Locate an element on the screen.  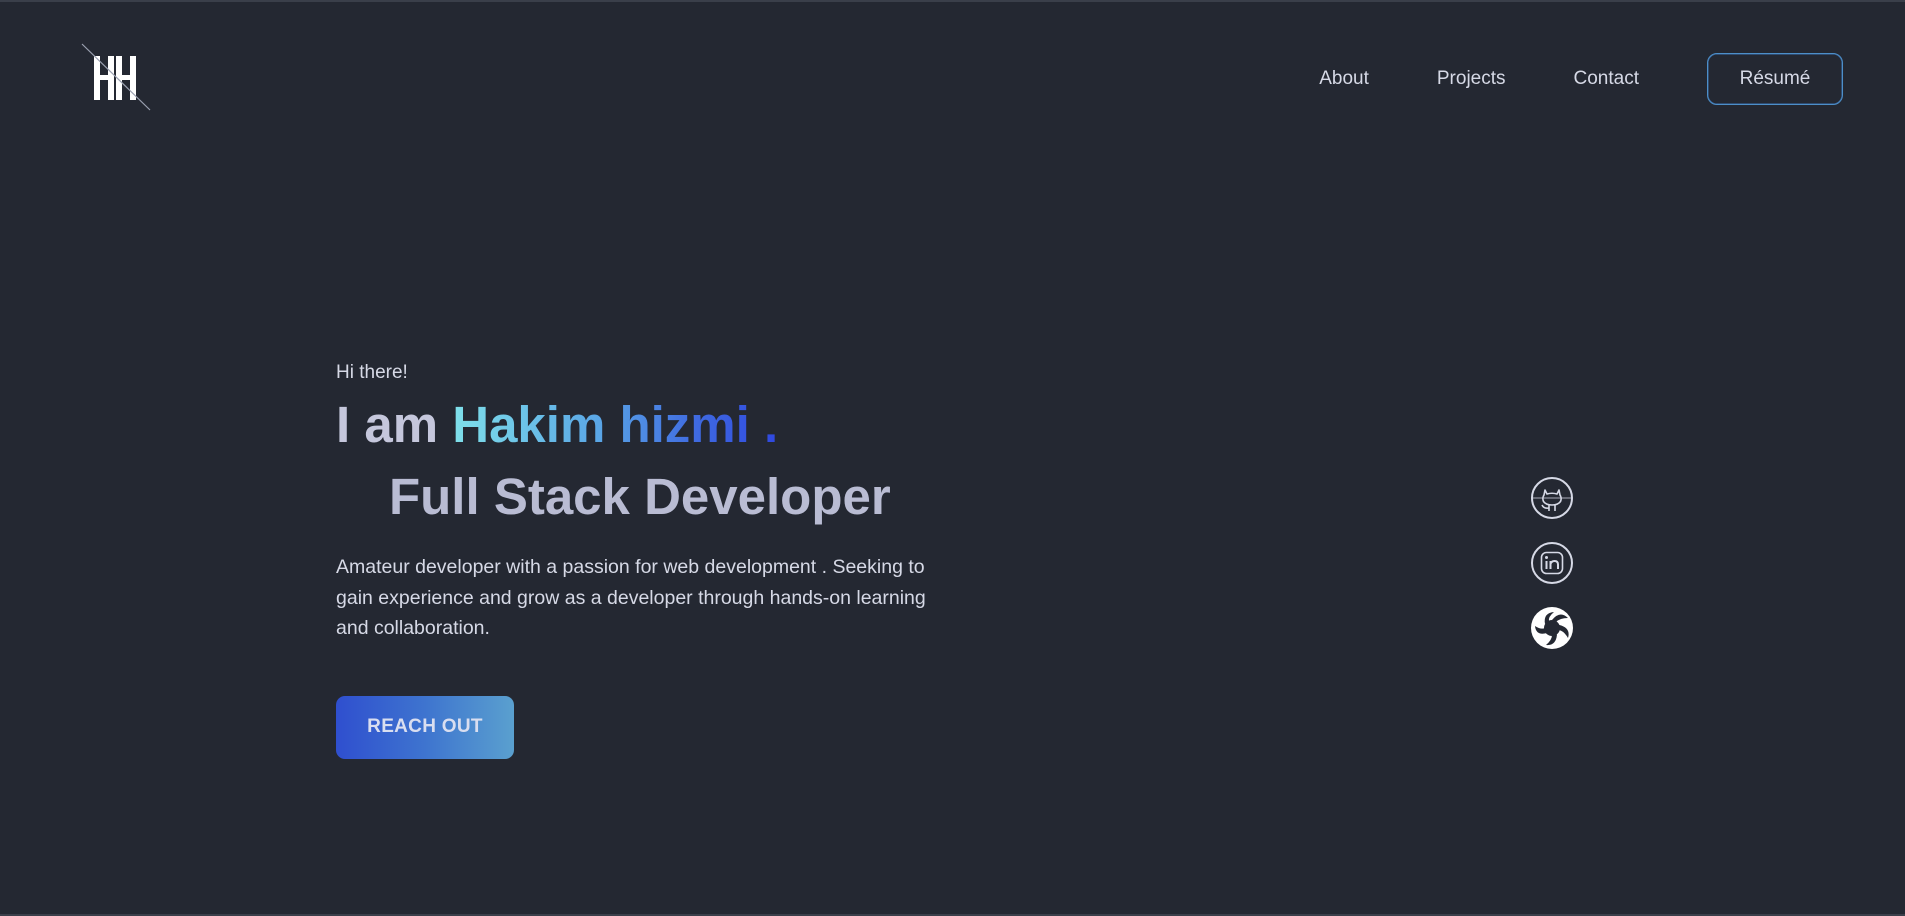
headline-name: Hakim hizmi . is located at coordinates (615, 424).